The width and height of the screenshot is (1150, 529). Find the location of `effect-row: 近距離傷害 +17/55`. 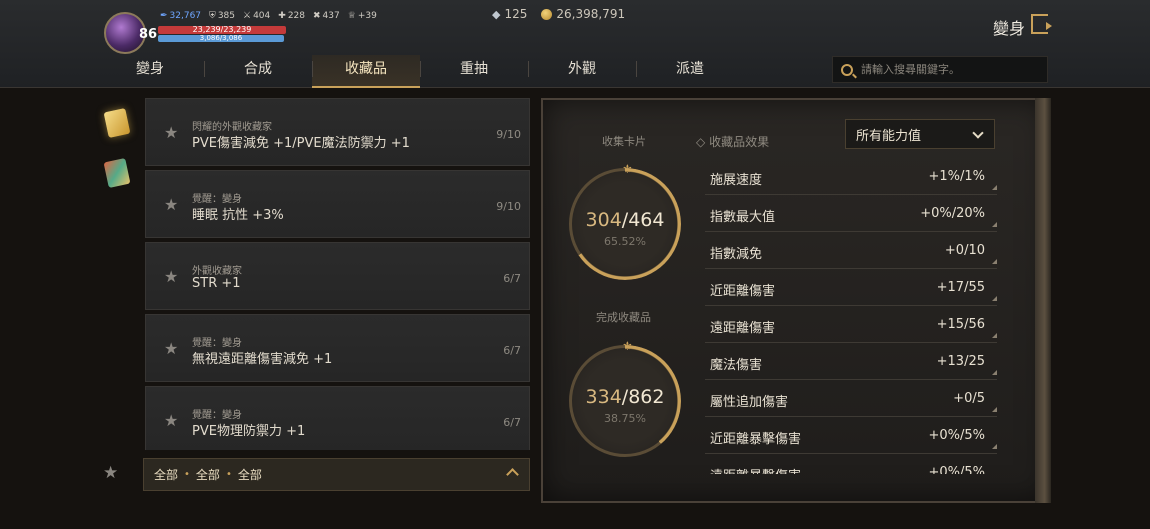

effect-row: 近距離傷害 +17/55 is located at coordinates (851, 287).